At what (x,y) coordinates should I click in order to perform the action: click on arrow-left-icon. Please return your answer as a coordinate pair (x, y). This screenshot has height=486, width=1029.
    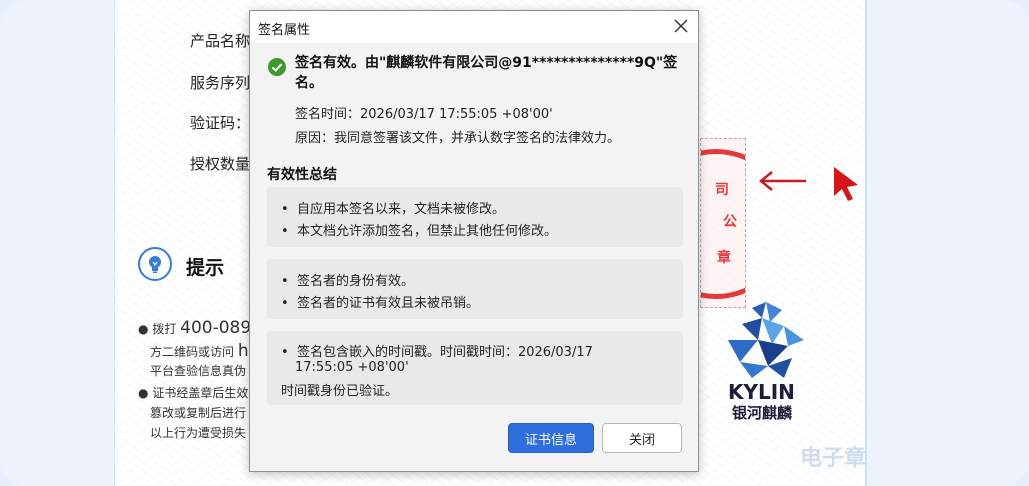
    Looking at the image, I should click on (782, 181).